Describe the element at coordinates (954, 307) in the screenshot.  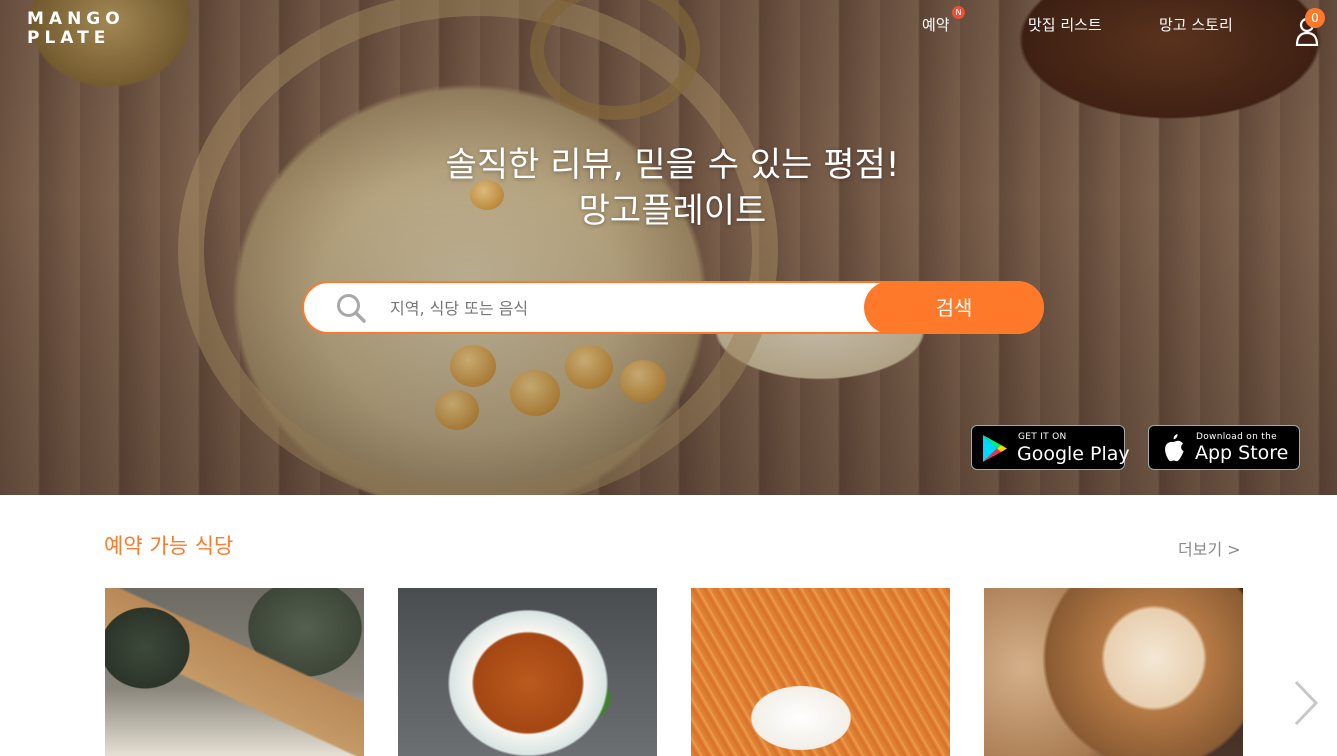
I see `search-button: 검색` at that location.